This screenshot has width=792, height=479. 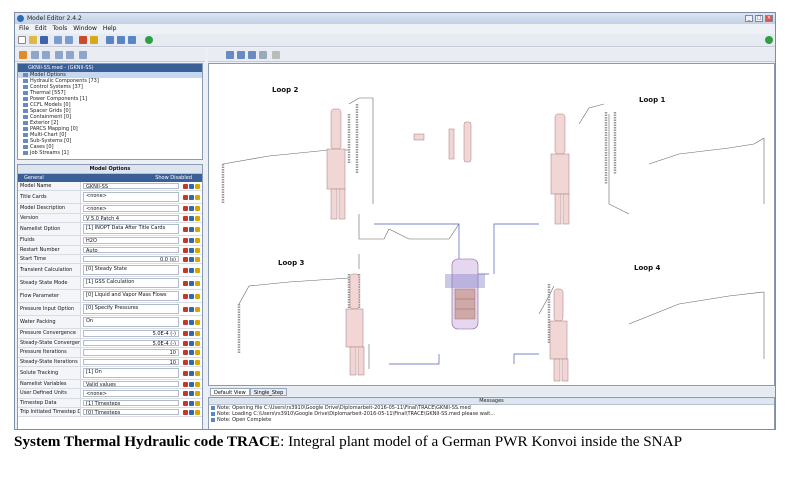 I want to click on back-icon, so click(x=35, y=55).